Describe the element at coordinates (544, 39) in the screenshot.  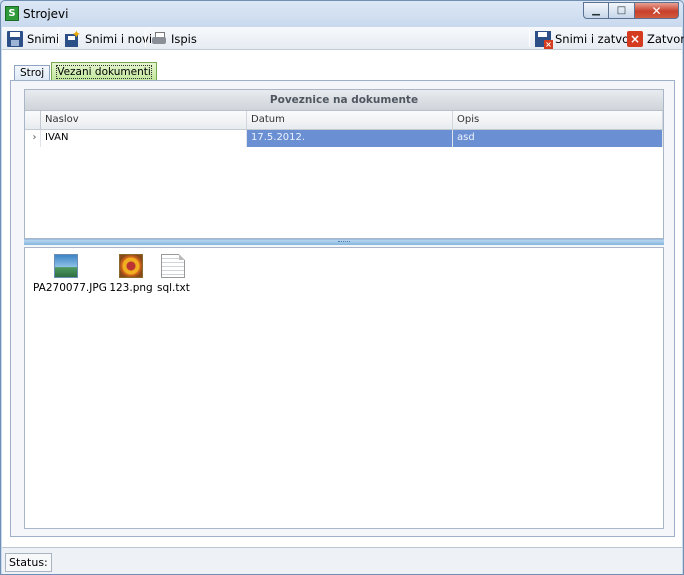
I see `save-close-icon: ×` at that location.